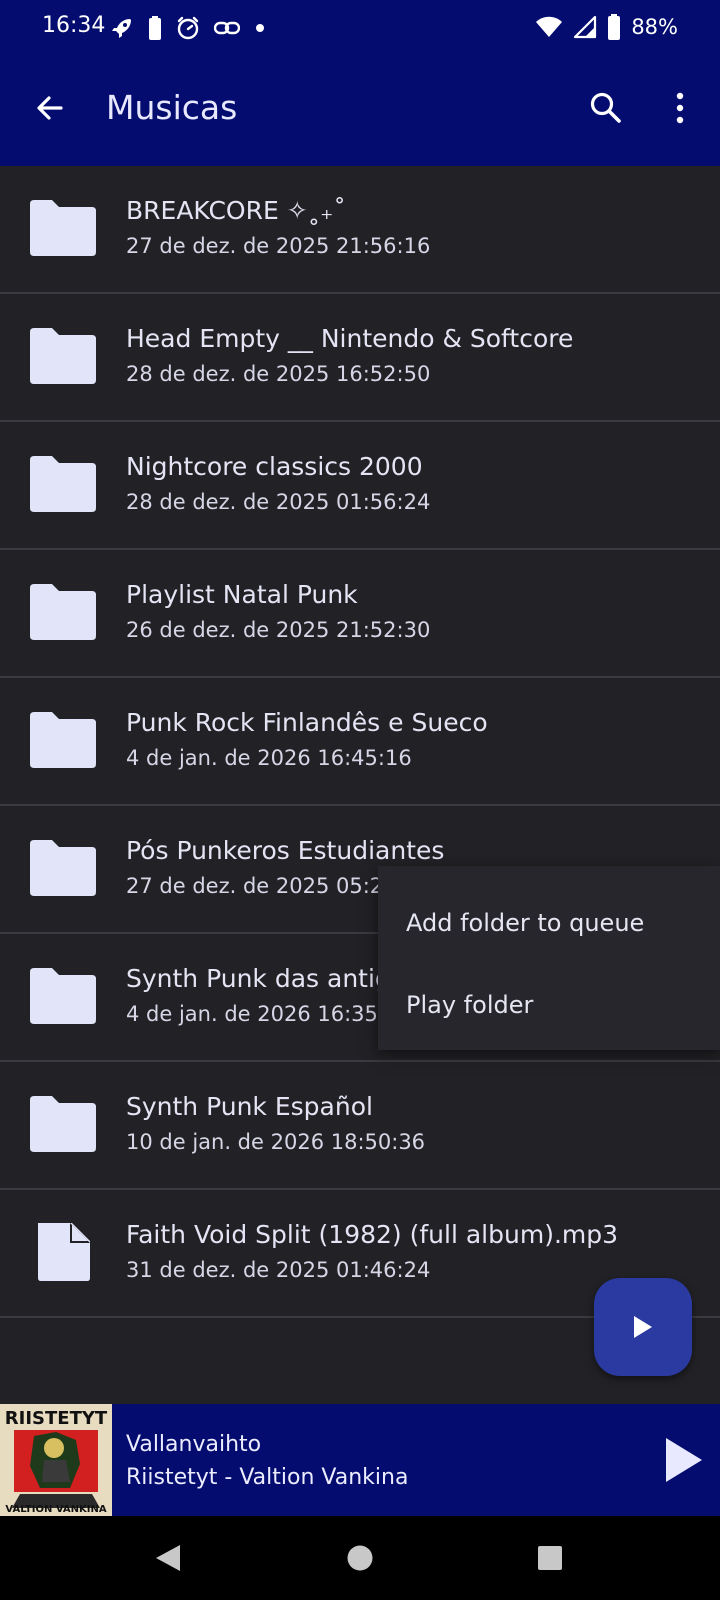 Image resolution: width=720 pixels, height=1600 pixels. I want to click on item-date: 10 de jan. de 2026 18:50:36, so click(276, 1142).